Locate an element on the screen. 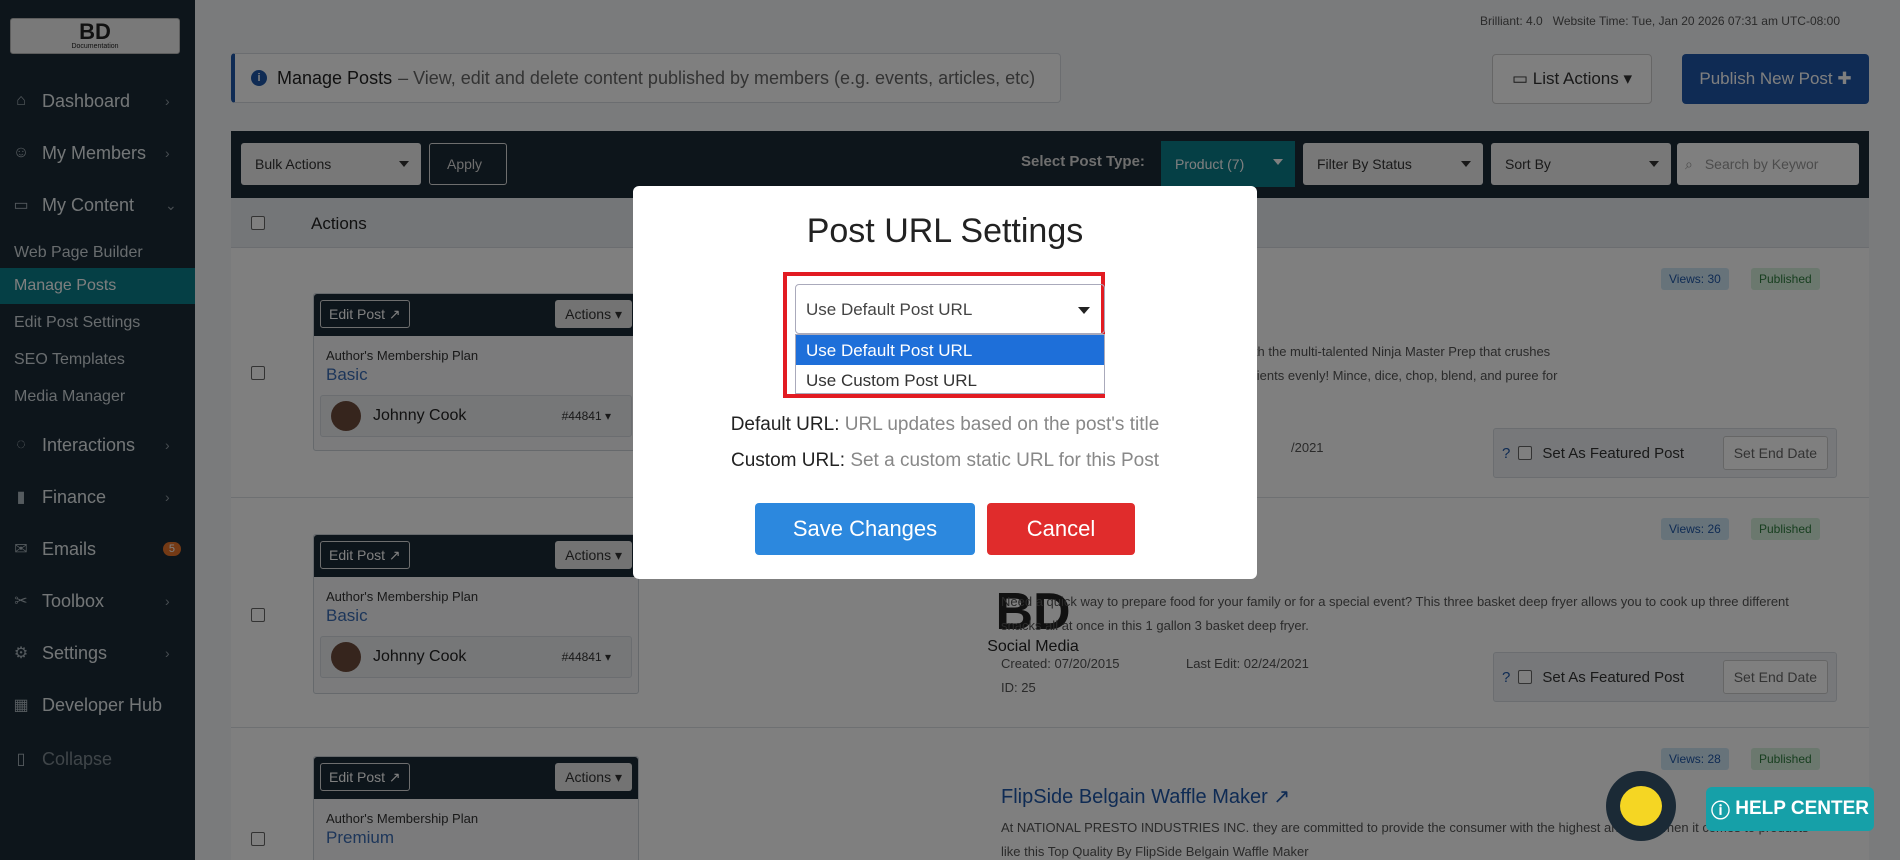 The width and height of the screenshot is (1900, 860). url-type-options: Use Default Post URL Use Custom Post URL is located at coordinates (950, 364).